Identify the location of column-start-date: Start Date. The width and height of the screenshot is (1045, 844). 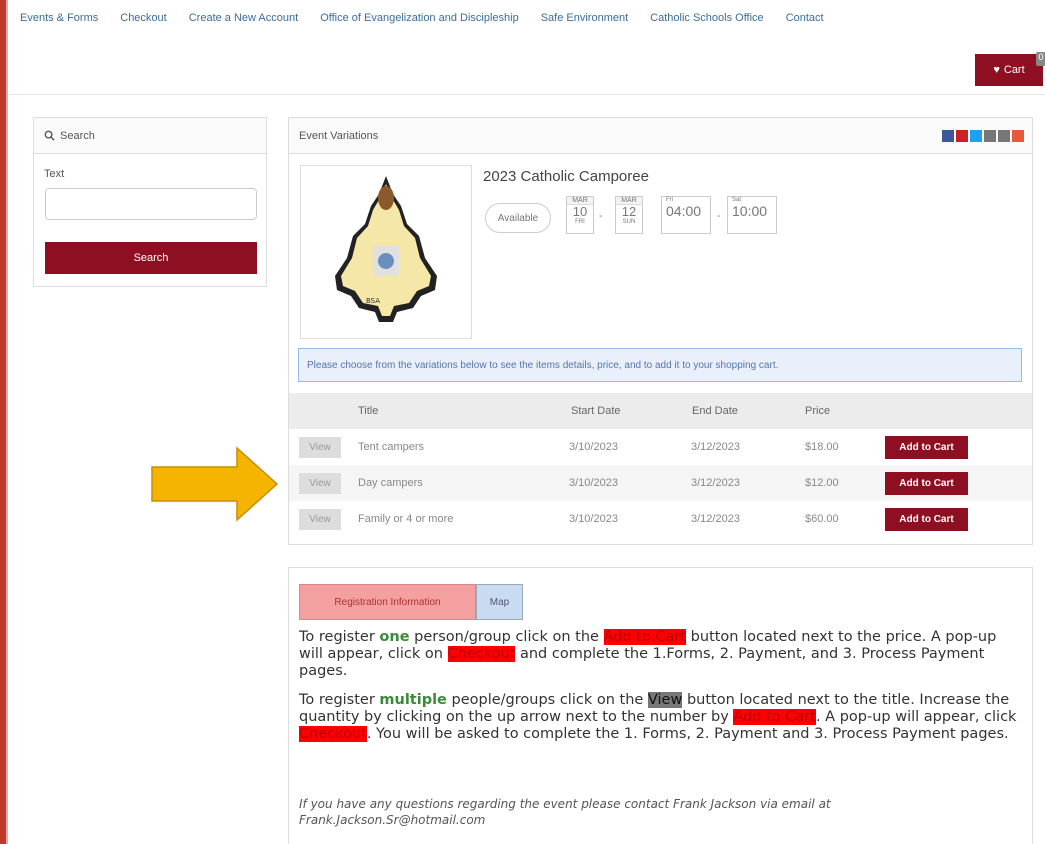
(596, 411).